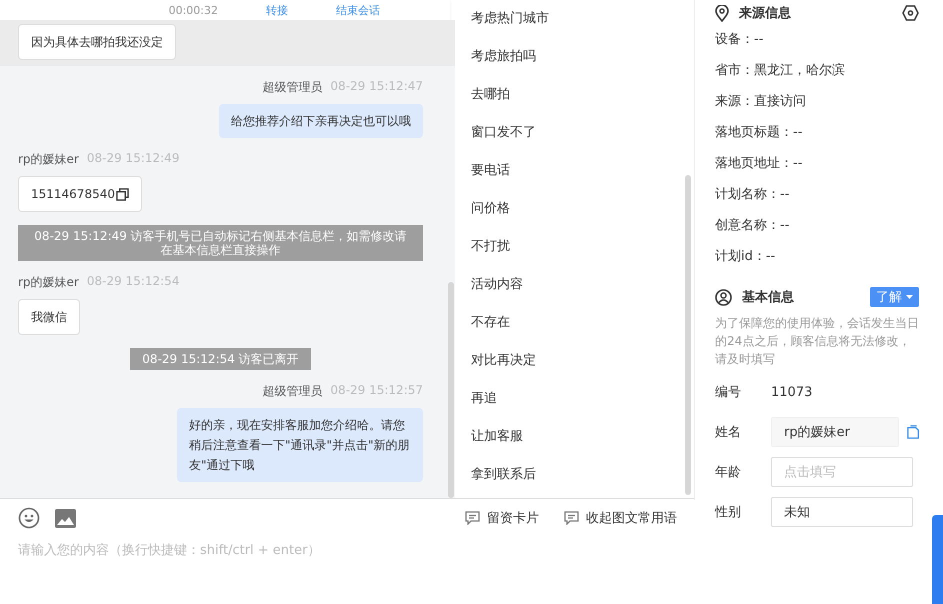 Image resolution: width=943 pixels, height=604 pixels. I want to click on quick-reply-item: 拿到联系后, so click(574, 475).